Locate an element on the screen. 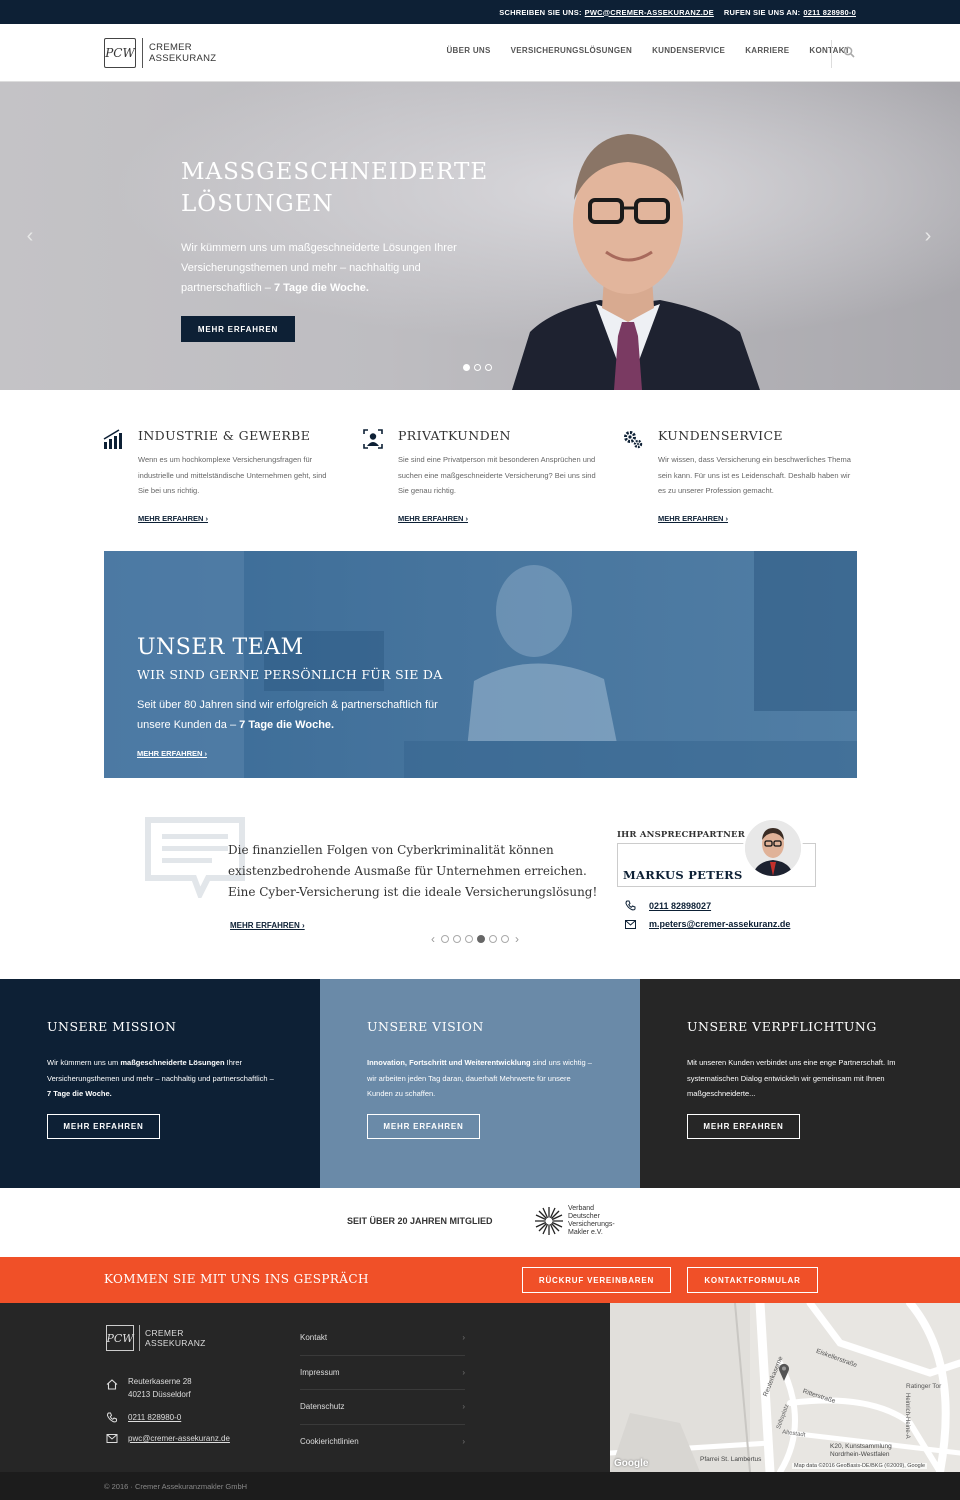 The height and width of the screenshot is (1500, 960). footer-phone: 0211 828980-0 is located at coordinates (143, 1417).